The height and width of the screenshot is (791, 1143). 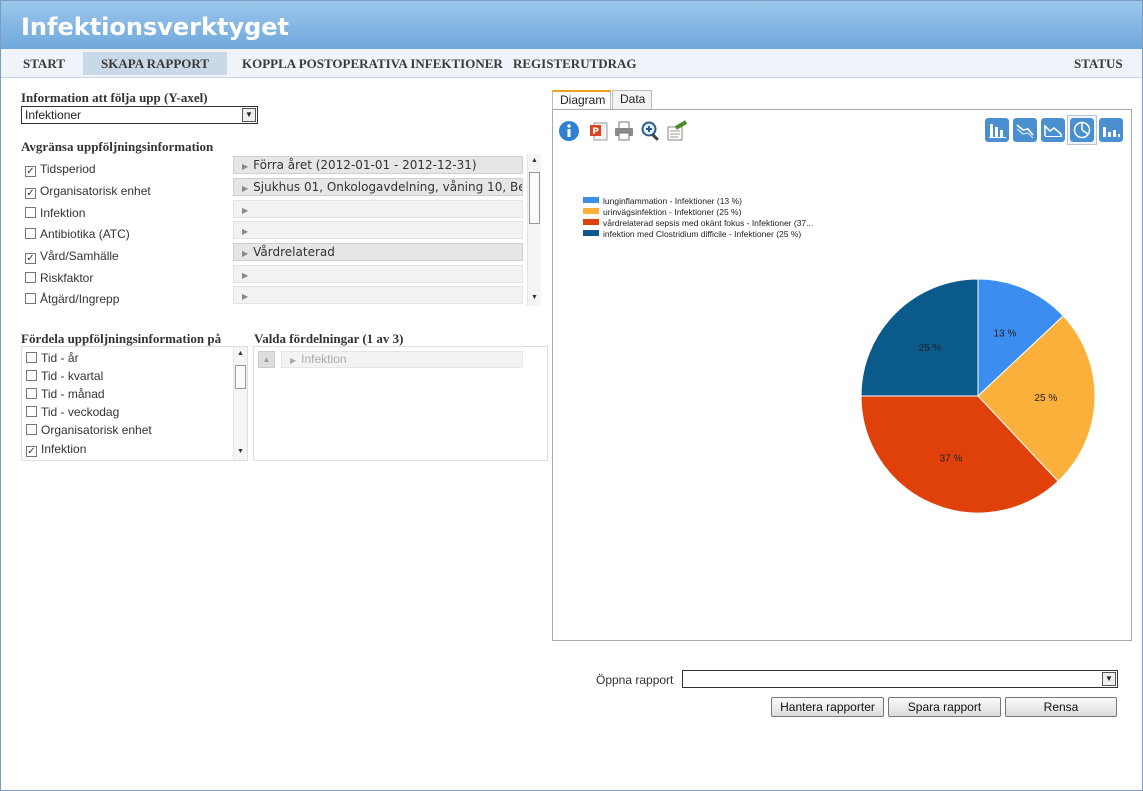 I want to click on nav-start: START, so click(x=44, y=63).